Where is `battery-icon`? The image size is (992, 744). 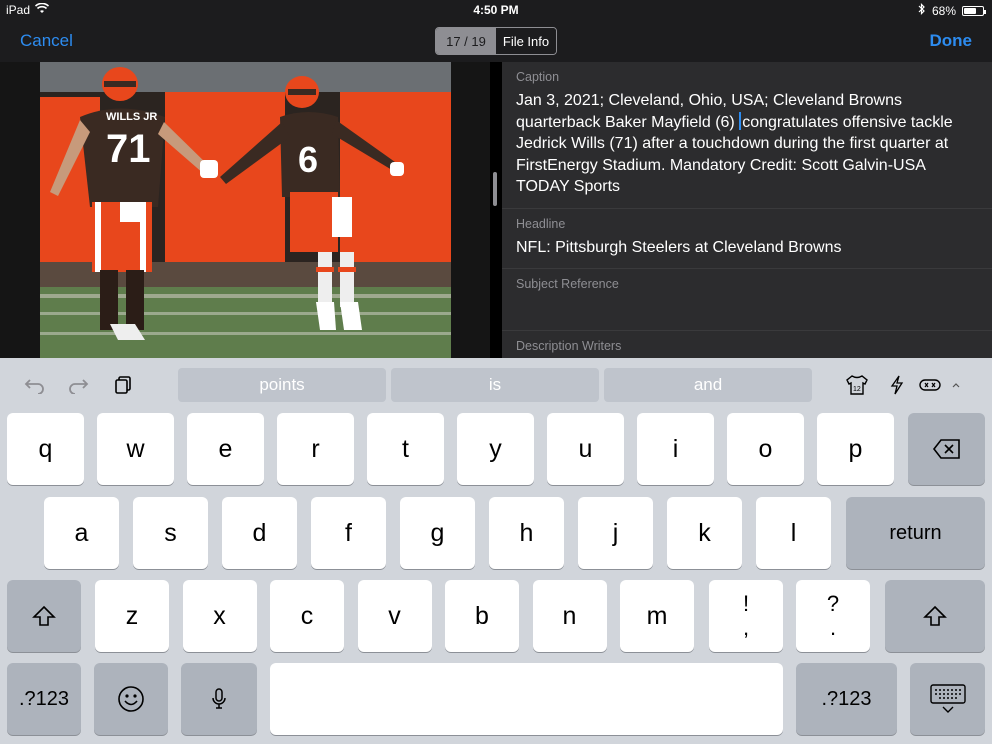
battery-icon is located at coordinates (974, 10).